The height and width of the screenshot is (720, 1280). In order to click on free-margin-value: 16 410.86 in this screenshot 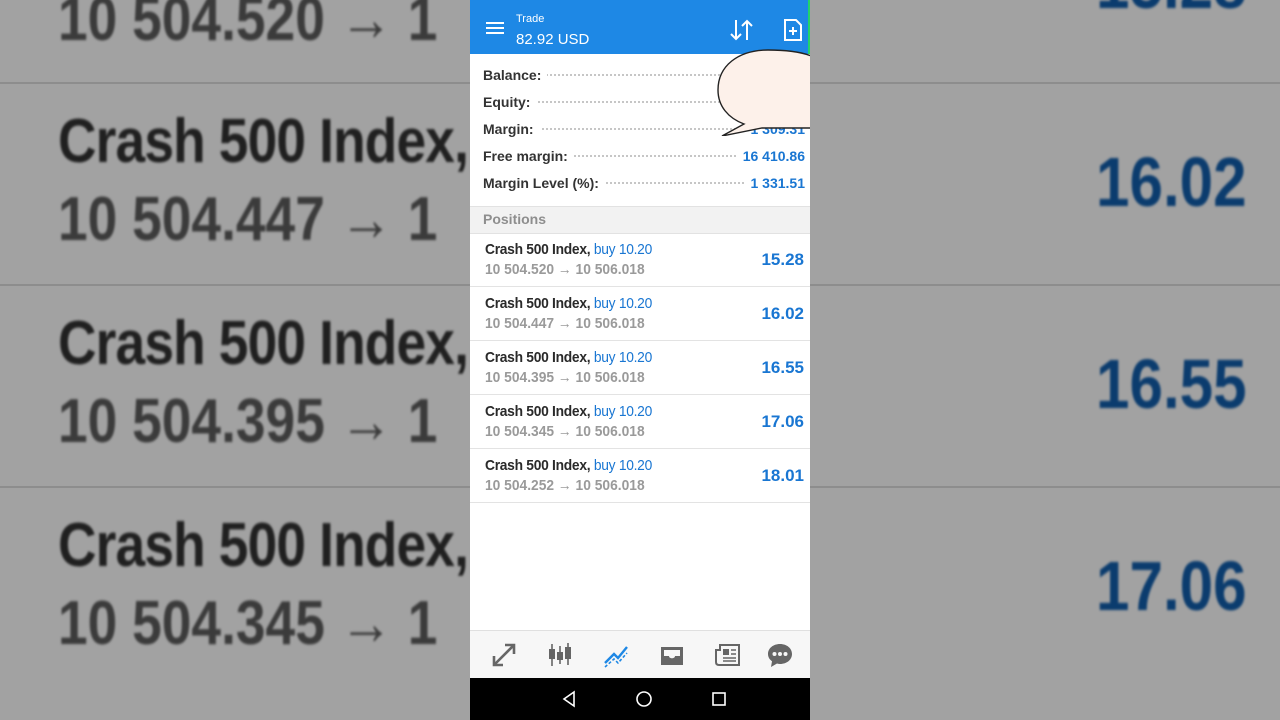, I will do `click(770, 156)`.